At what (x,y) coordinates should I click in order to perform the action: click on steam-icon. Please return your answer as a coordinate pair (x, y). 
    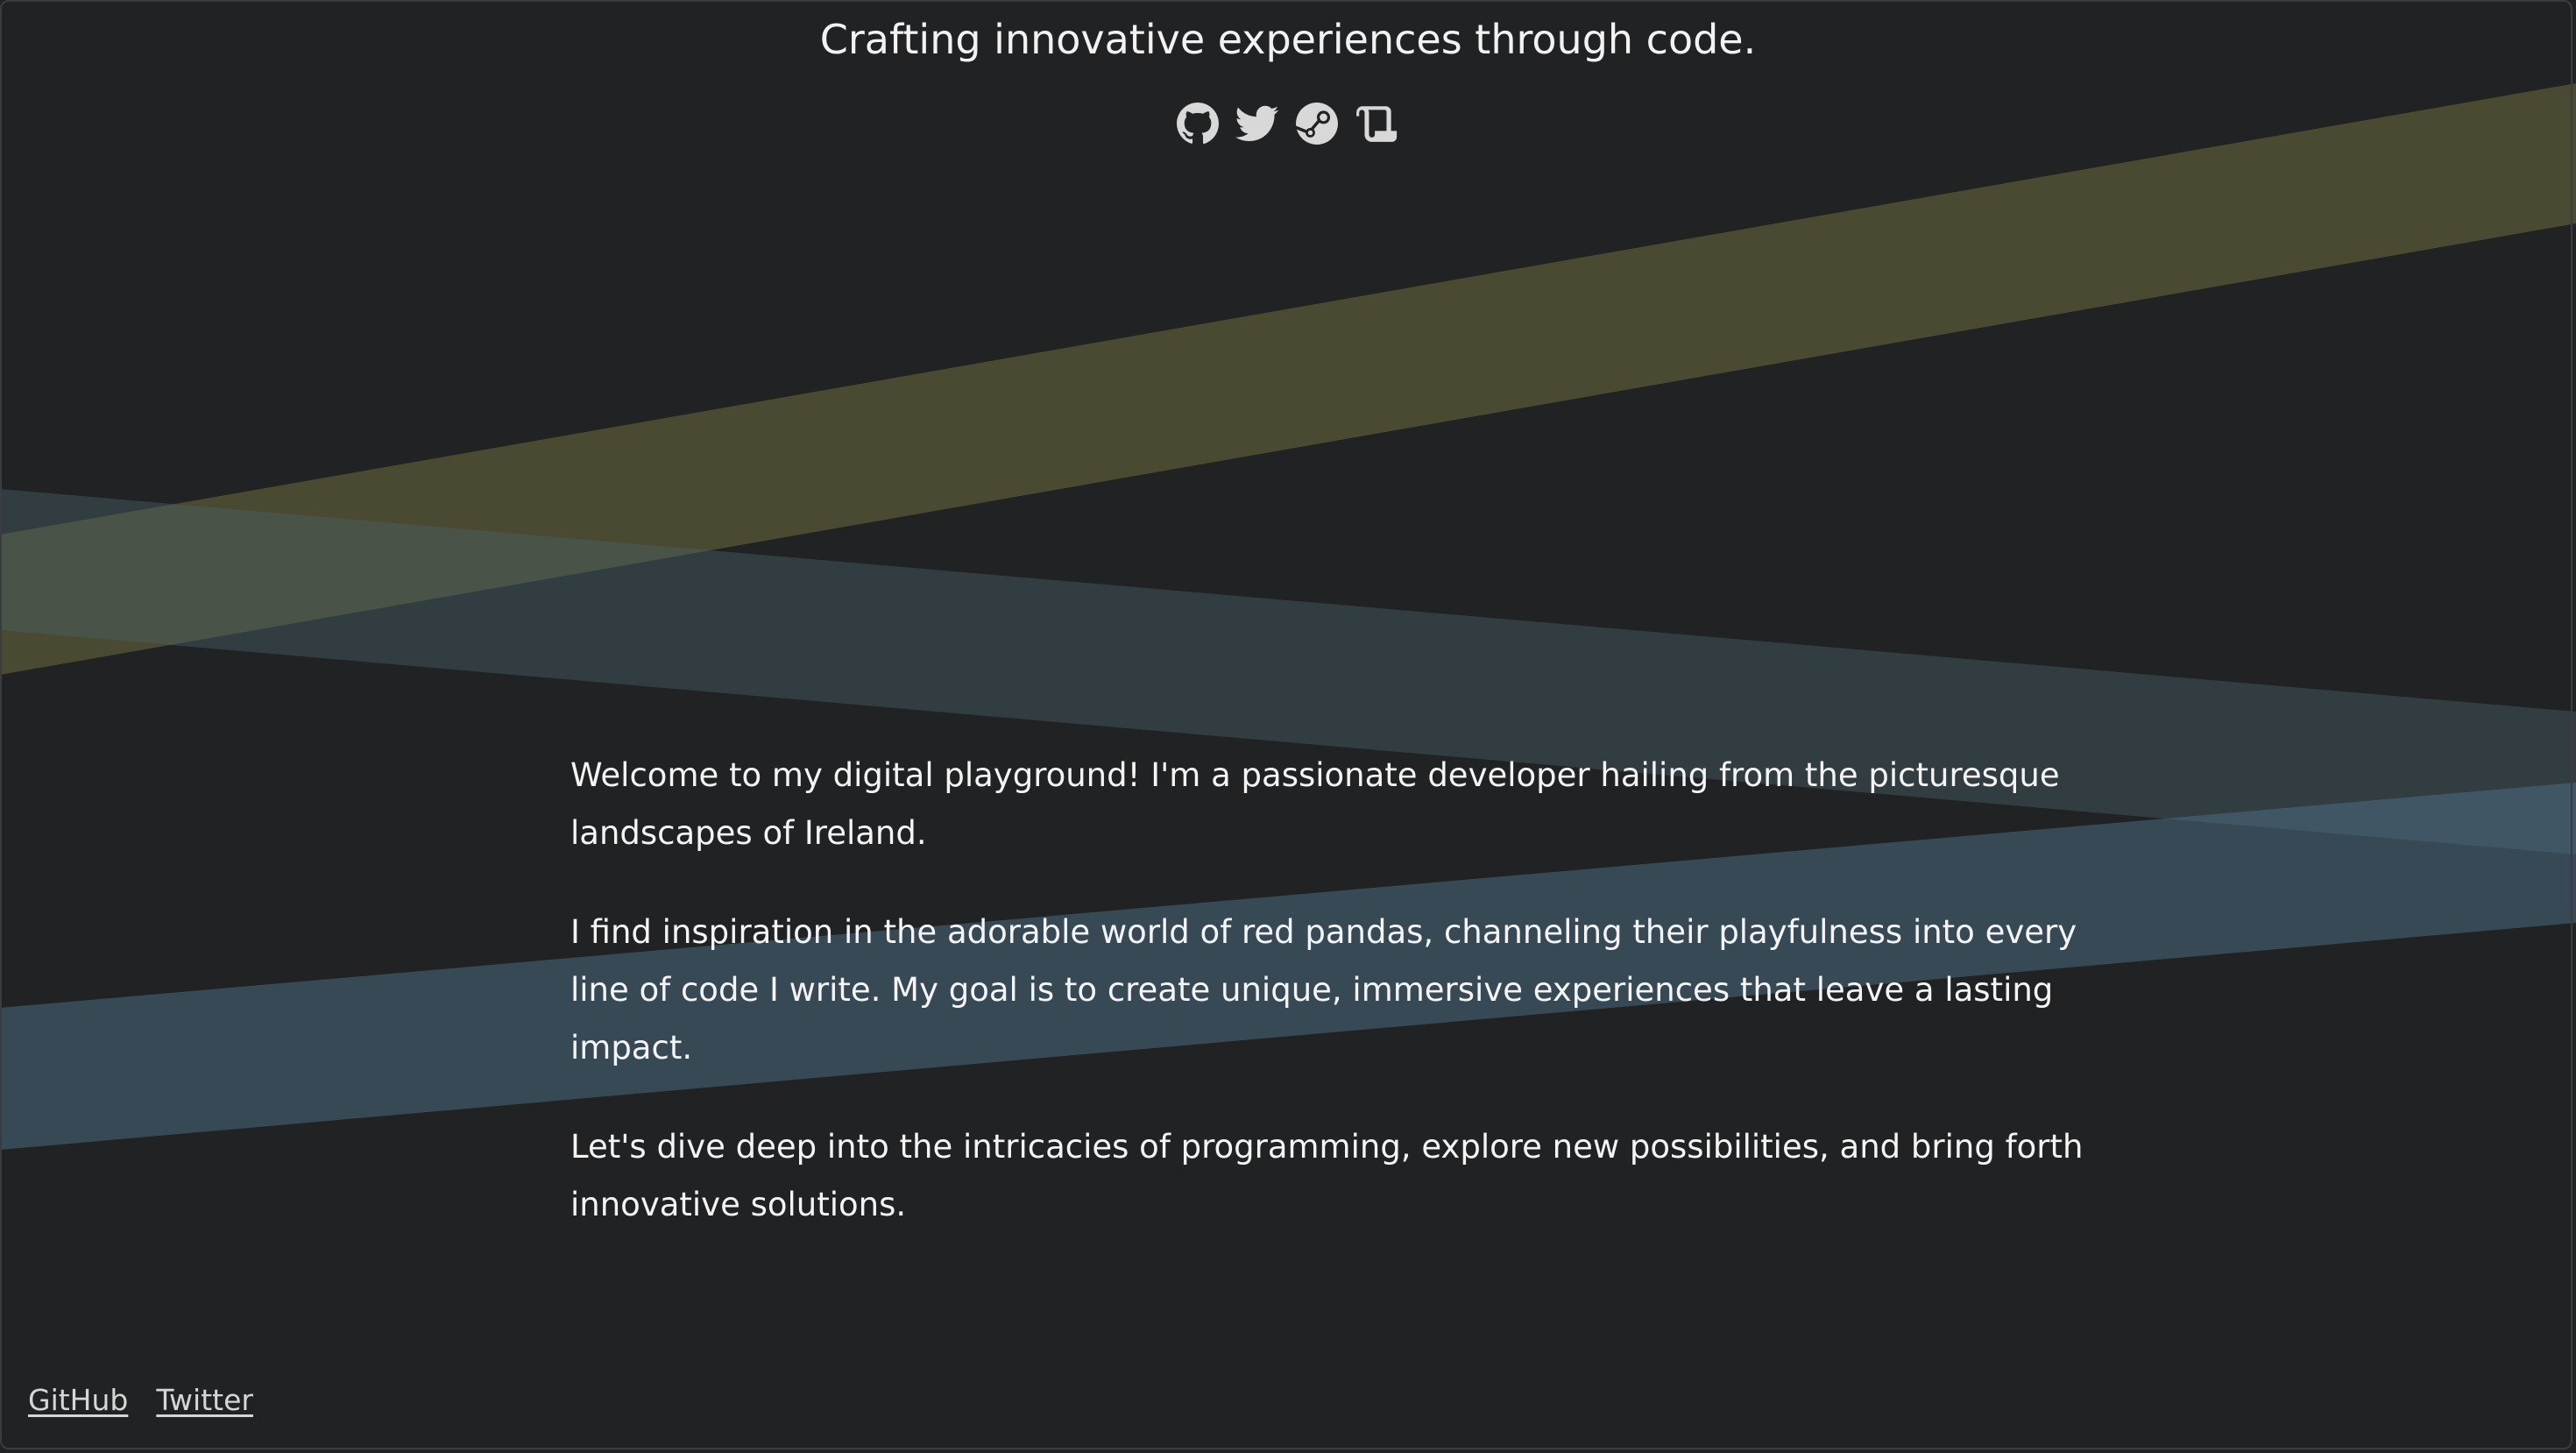
    Looking at the image, I should click on (1317, 123).